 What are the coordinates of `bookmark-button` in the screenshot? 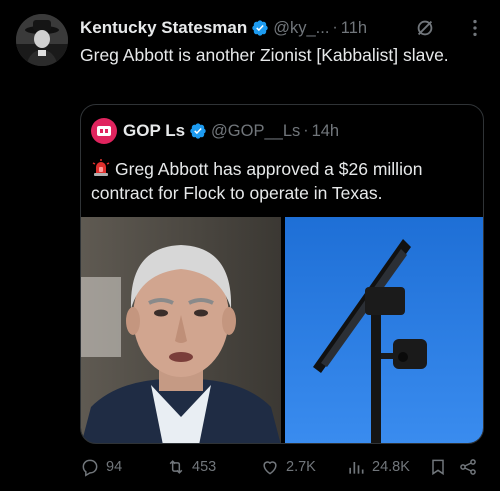 It's located at (441, 467).